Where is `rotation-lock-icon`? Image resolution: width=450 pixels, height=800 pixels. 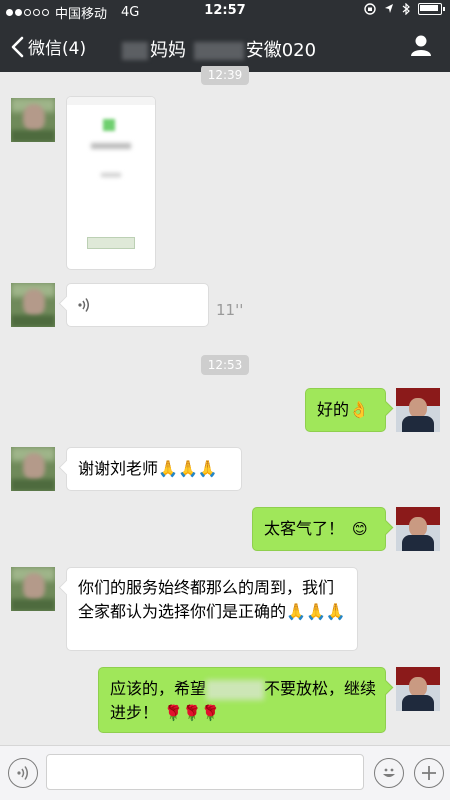 rotation-lock-icon is located at coordinates (370, 9).